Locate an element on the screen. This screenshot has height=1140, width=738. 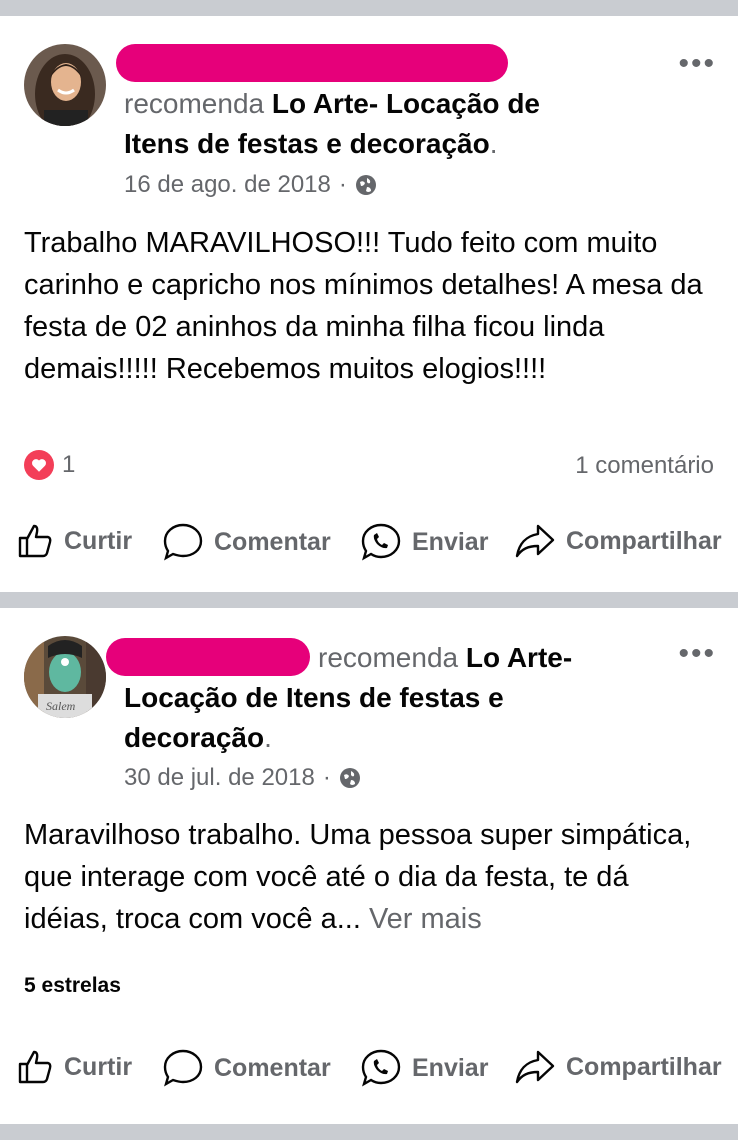
reaction-count: 1 is located at coordinates (69, 464).